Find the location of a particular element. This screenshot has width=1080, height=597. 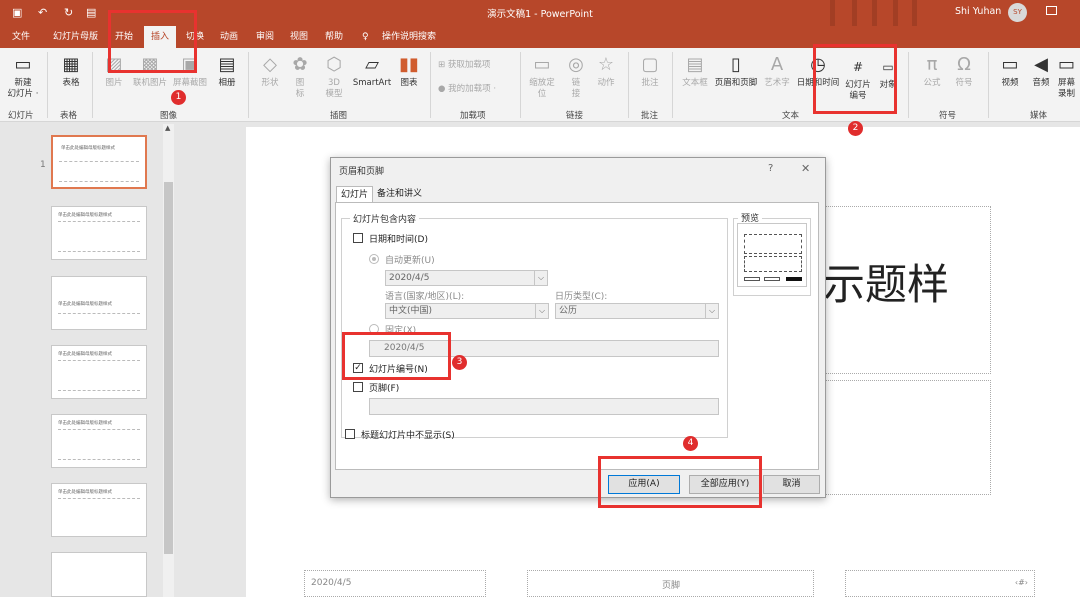

slide-index: 1 is located at coordinates (43, 165).